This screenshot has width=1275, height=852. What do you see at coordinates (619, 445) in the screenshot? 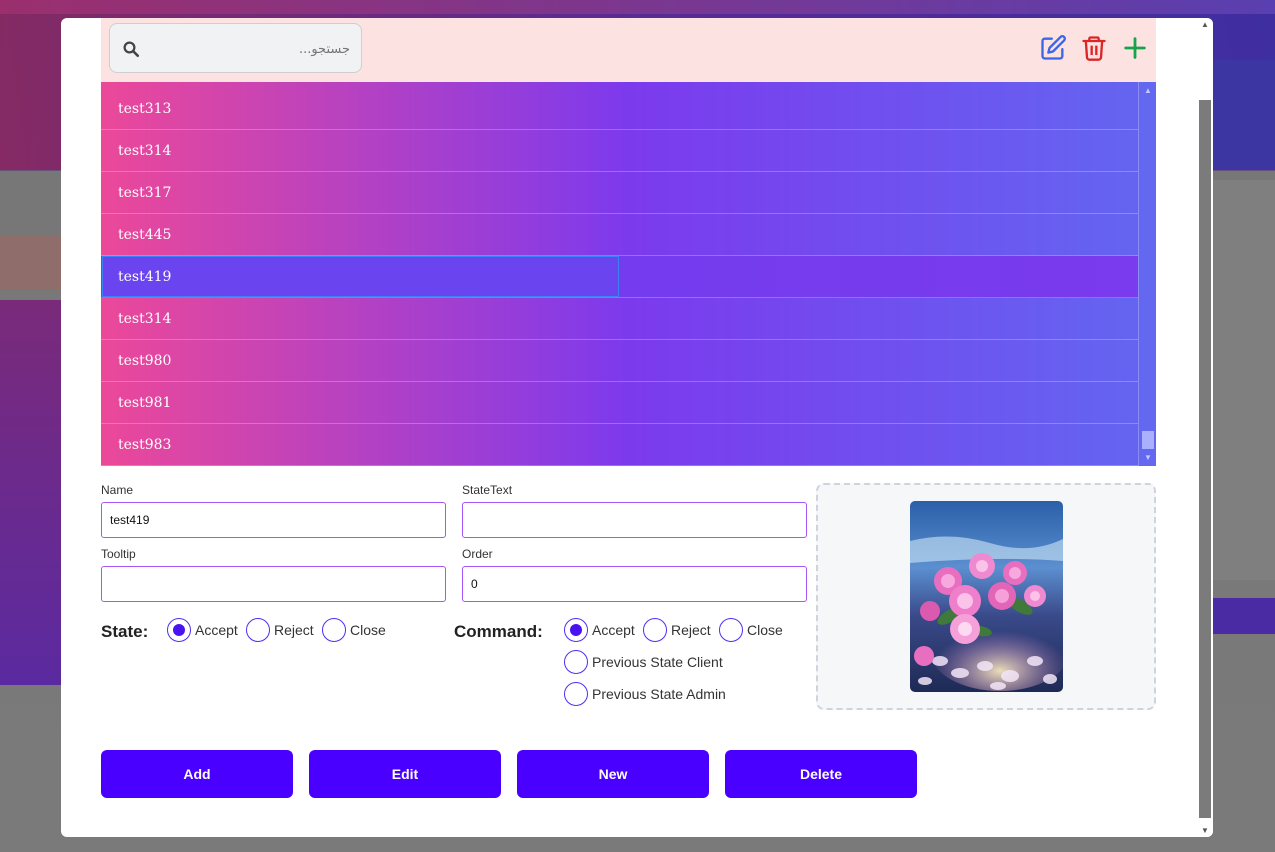
I see `list-item: test983` at bounding box center [619, 445].